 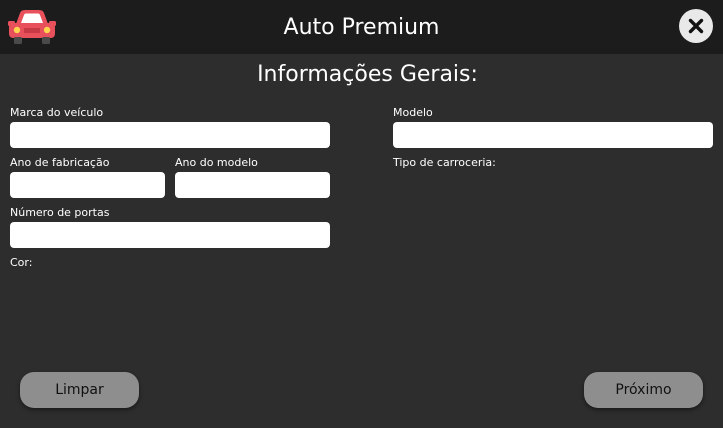 I want to click on body-type-label: Tipo de carroceria:, so click(x=444, y=162).